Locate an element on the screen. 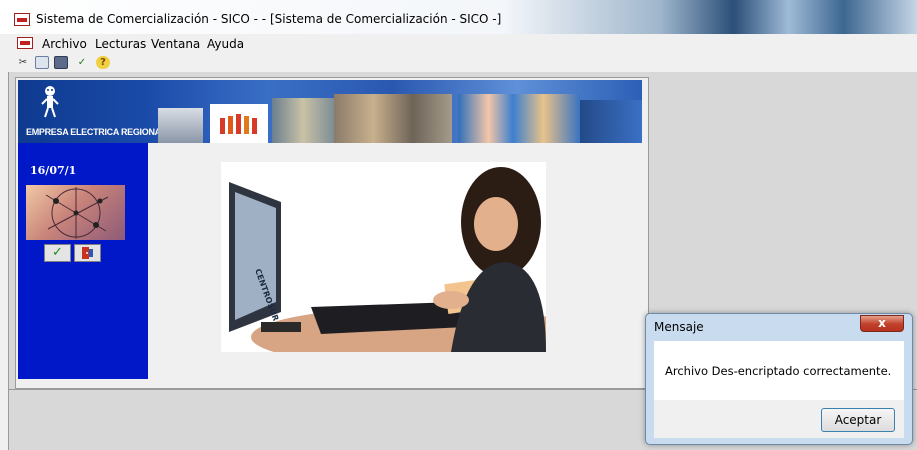 The height and width of the screenshot is (450, 917). dialog-message: Archivo Des-encriptado correctamente. is located at coordinates (778, 371).